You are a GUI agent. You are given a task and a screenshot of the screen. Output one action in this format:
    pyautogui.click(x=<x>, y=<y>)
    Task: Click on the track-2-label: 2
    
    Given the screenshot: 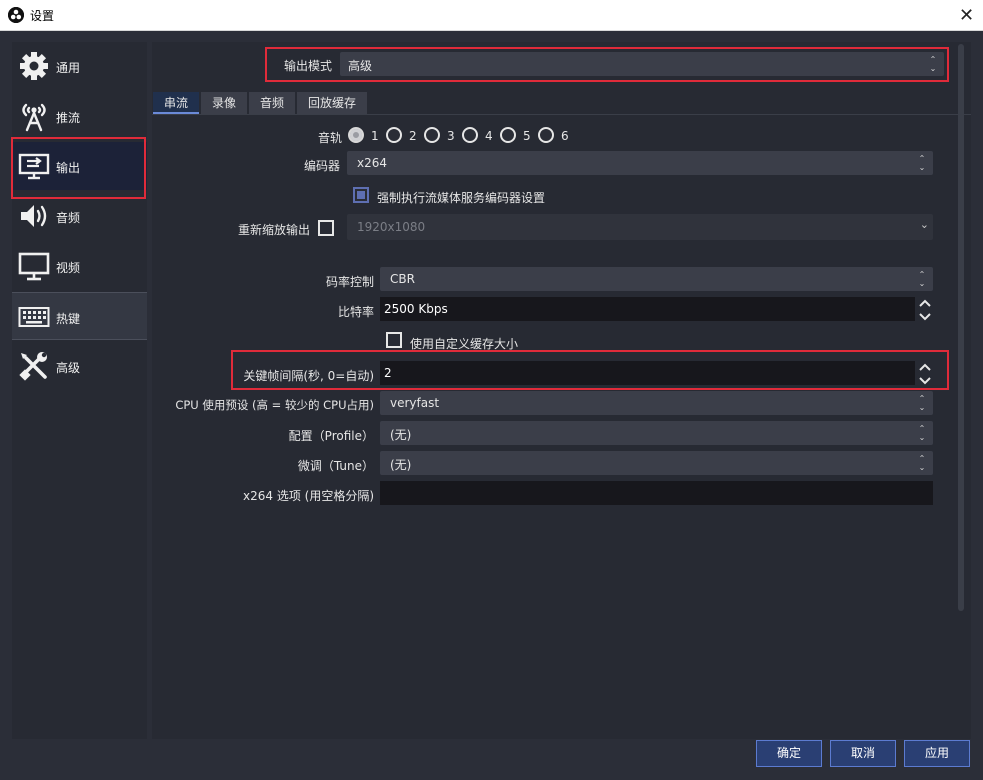 What is the action you would take?
    pyautogui.click(x=413, y=136)
    